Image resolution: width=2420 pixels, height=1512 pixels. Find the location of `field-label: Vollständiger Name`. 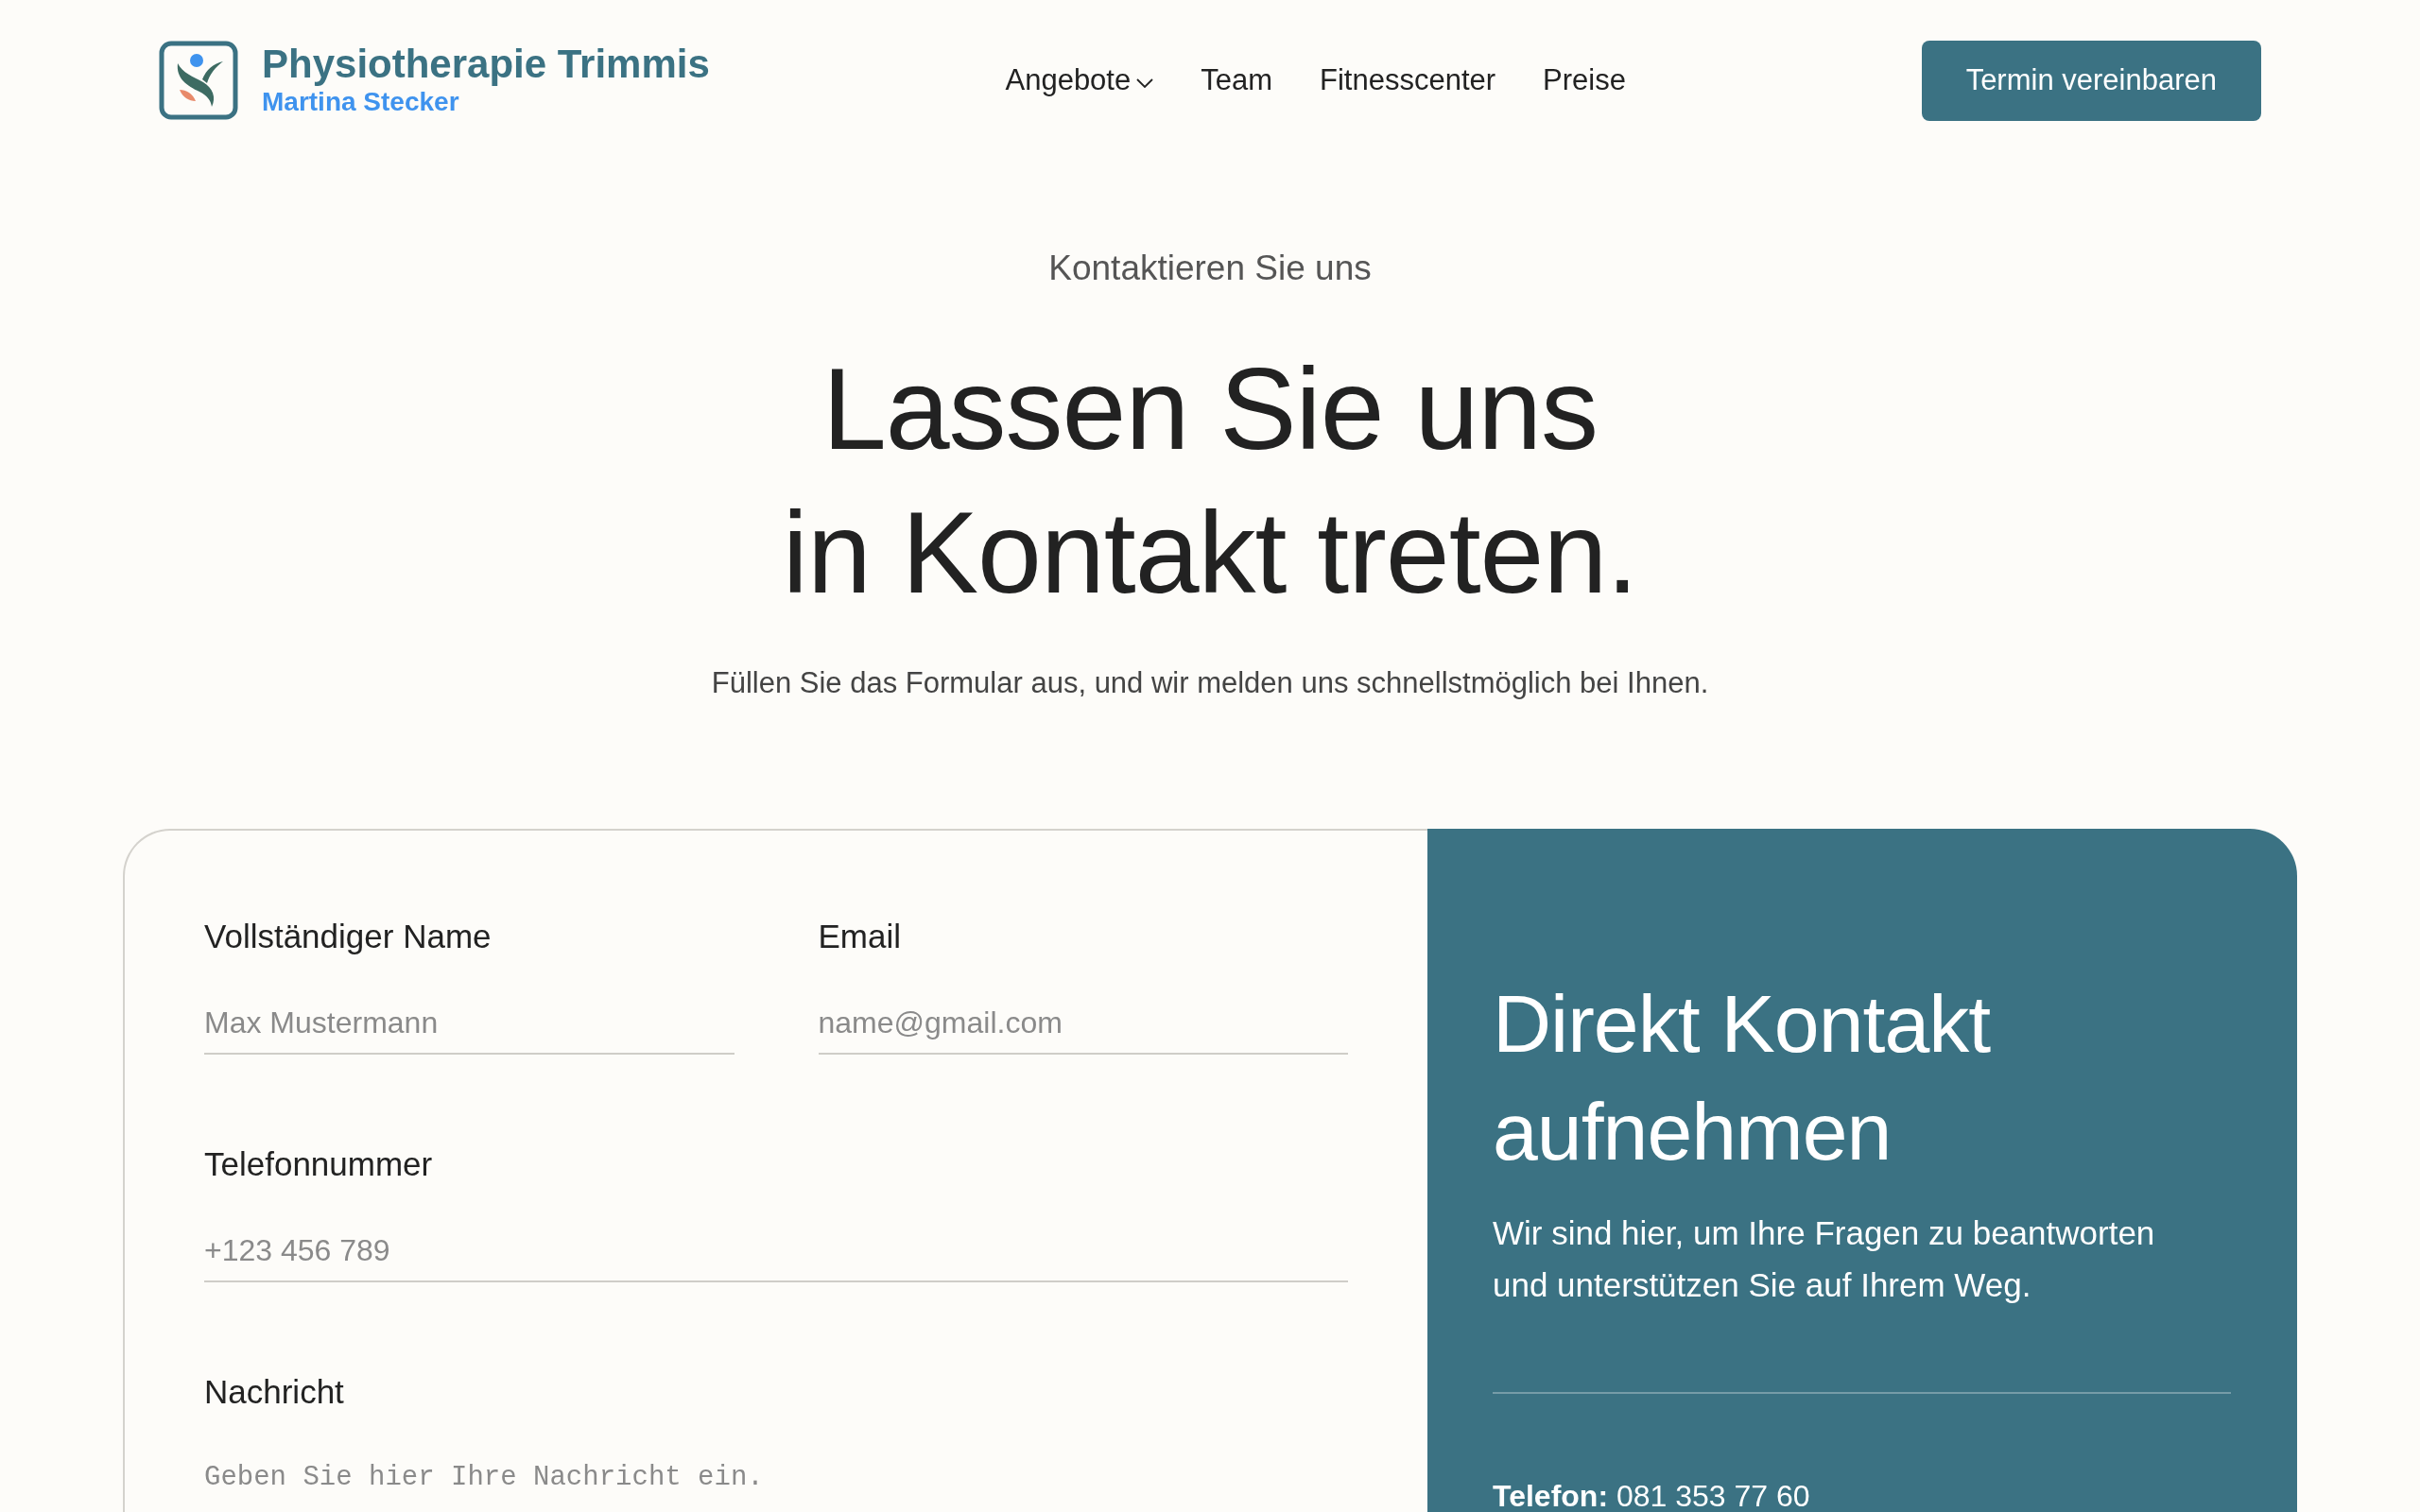

field-label: Vollständiger Name is located at coordinates (348, 936).